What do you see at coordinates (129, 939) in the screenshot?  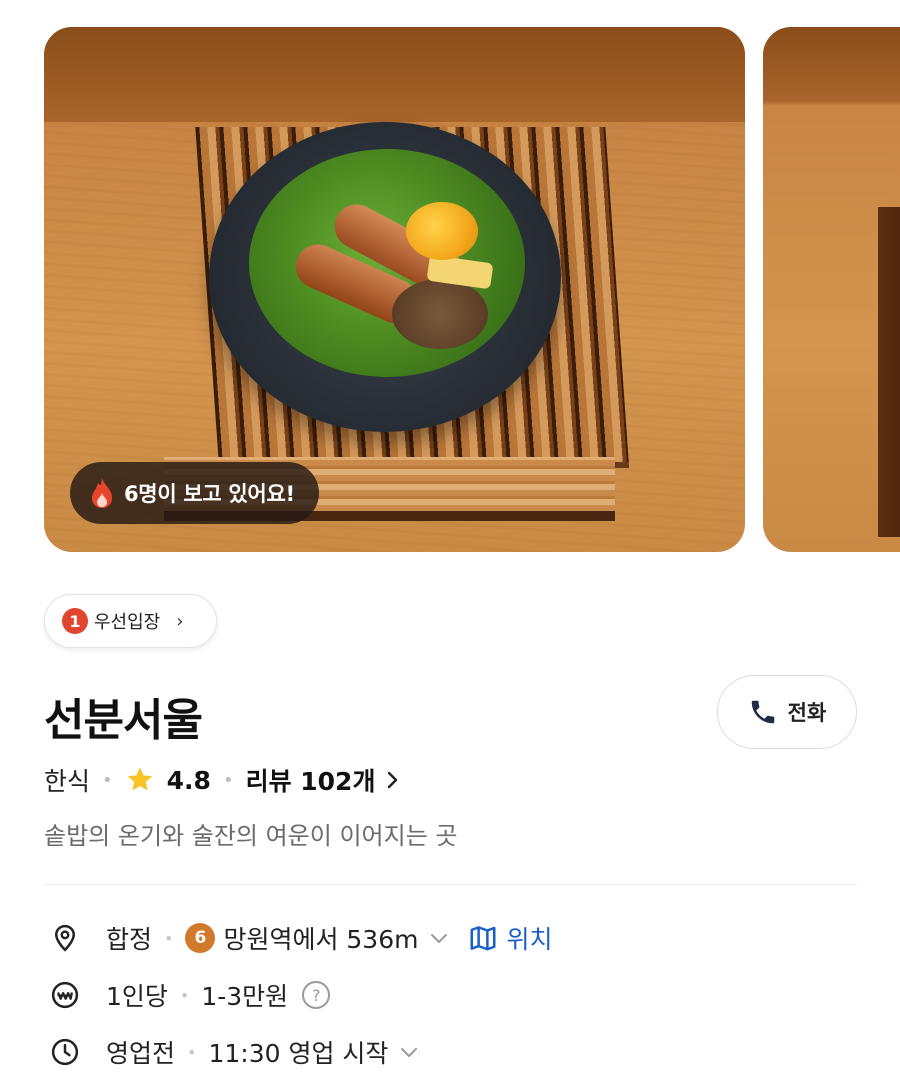 I see `location-area: 합정` at bounding box center [129, 939].